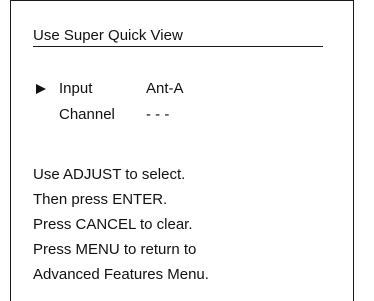 The width and height of the screenshot is (374, 301). I want to click on instruction-line: Press CANCEL to clear., so click(113, 224).